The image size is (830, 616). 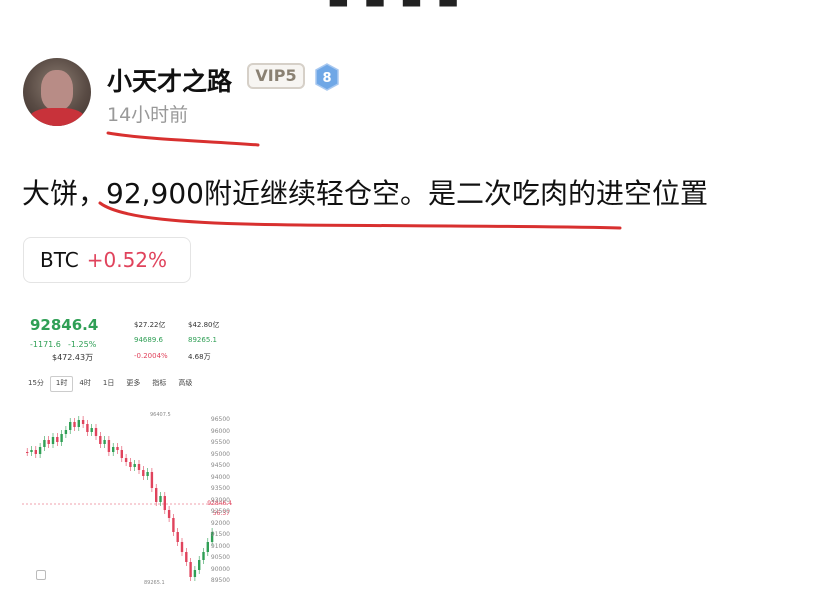 I want to click on y-axis-tick: 90000, so click(x=220, y=569).